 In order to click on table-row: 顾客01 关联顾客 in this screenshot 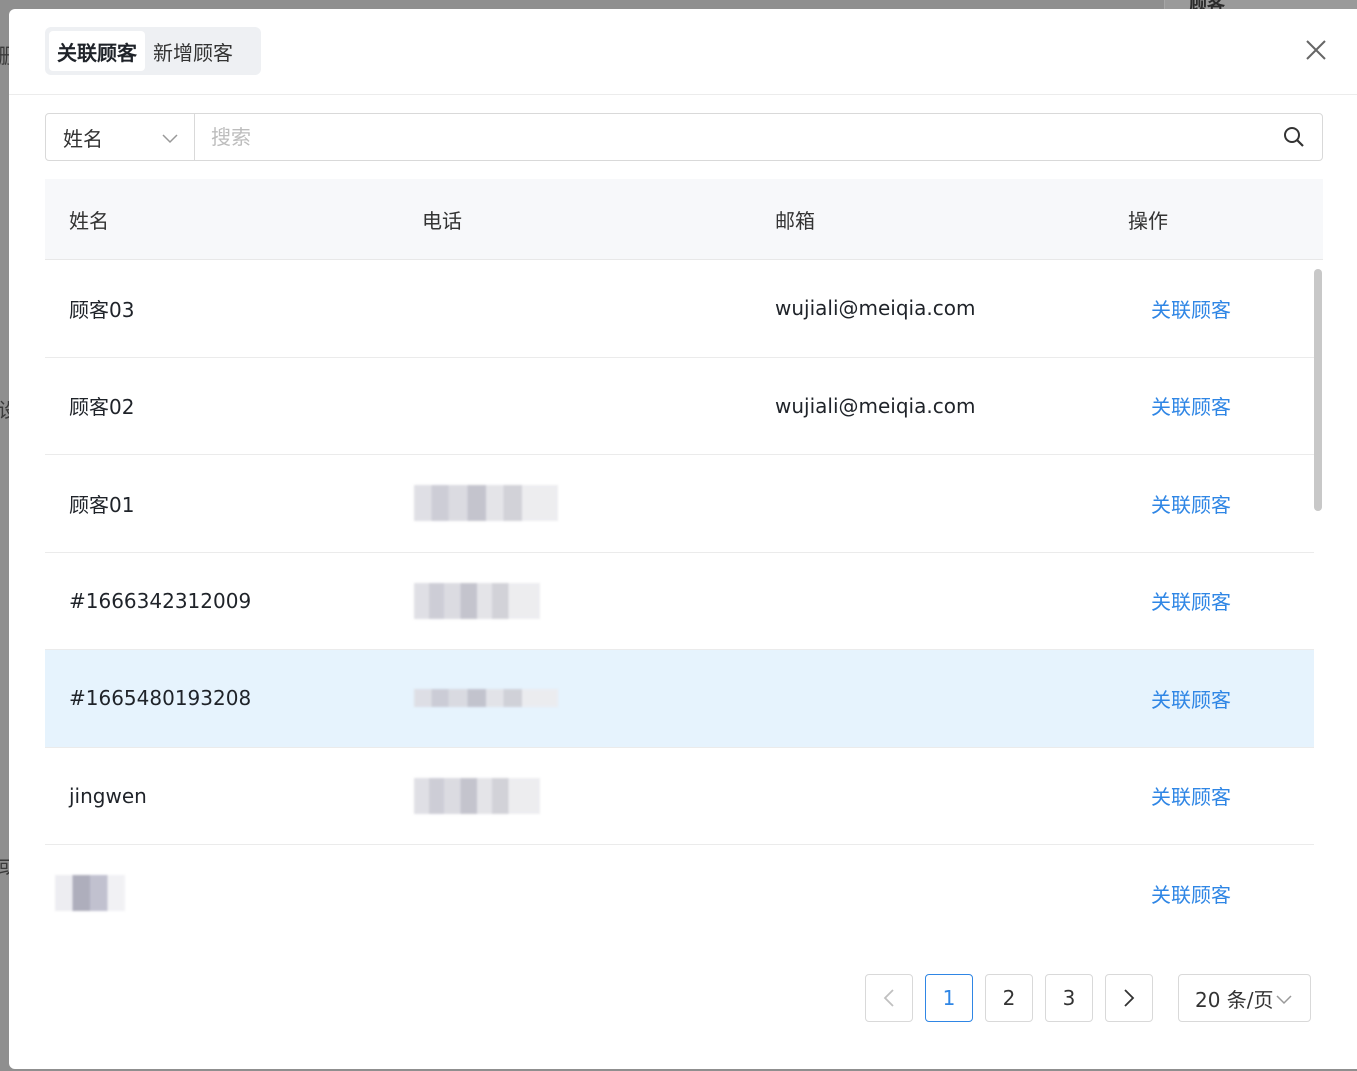, I will do `click(679, 504)`.